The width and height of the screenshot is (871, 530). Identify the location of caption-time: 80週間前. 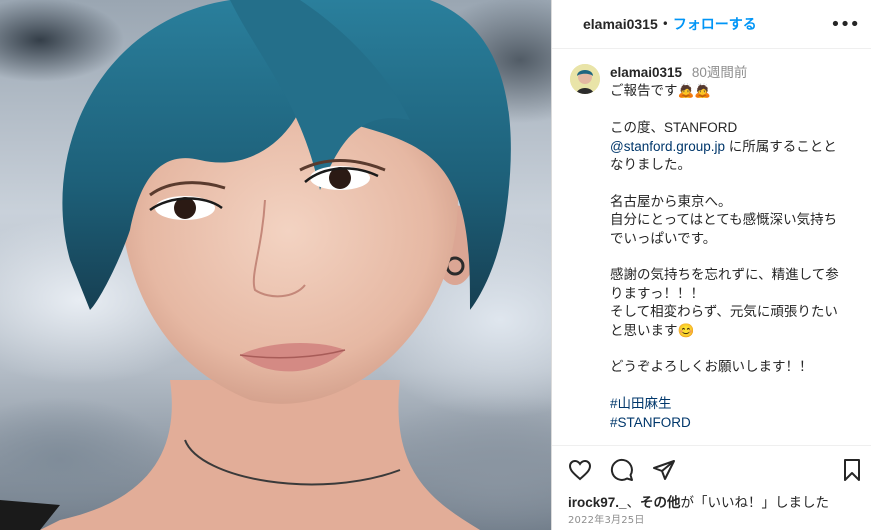
(720, 72).